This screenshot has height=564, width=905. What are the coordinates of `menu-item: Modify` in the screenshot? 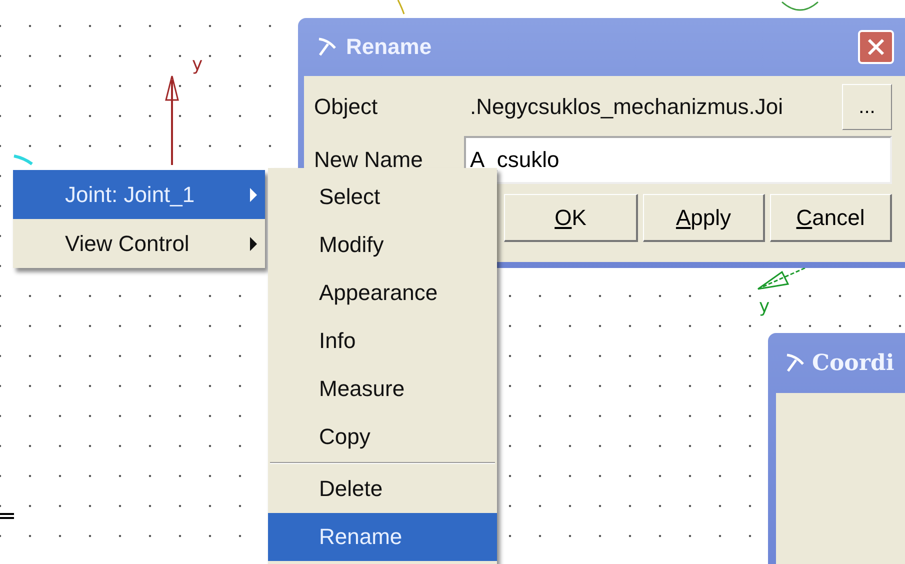 It's located at (382, 245).